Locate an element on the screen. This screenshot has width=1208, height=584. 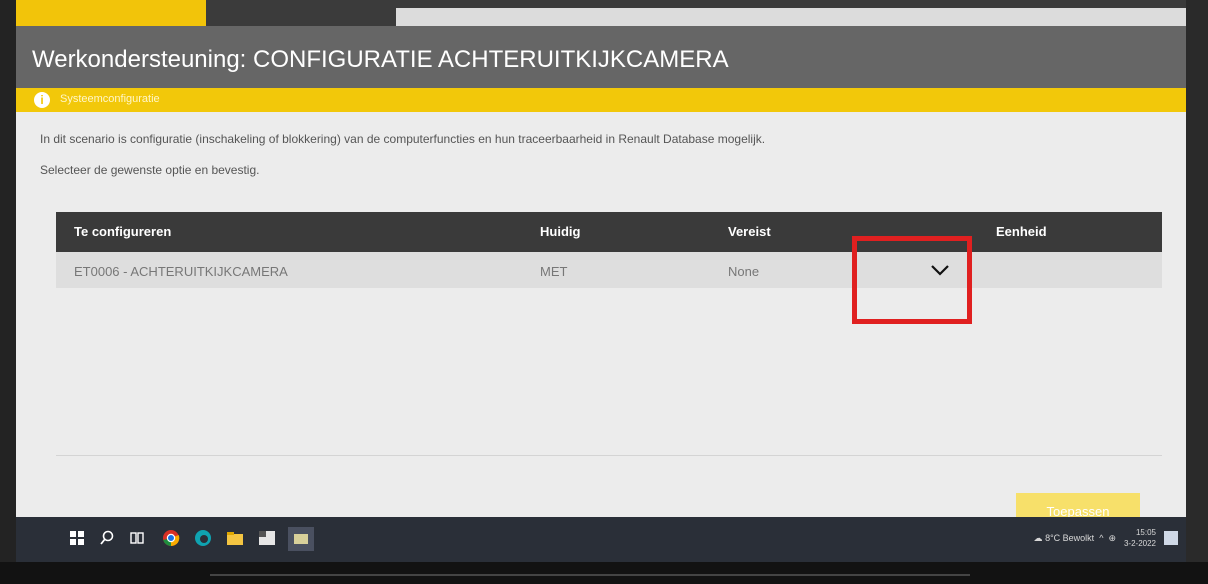
system-config-label: Systeemconfiguratie is located at coordinates (110, 99).